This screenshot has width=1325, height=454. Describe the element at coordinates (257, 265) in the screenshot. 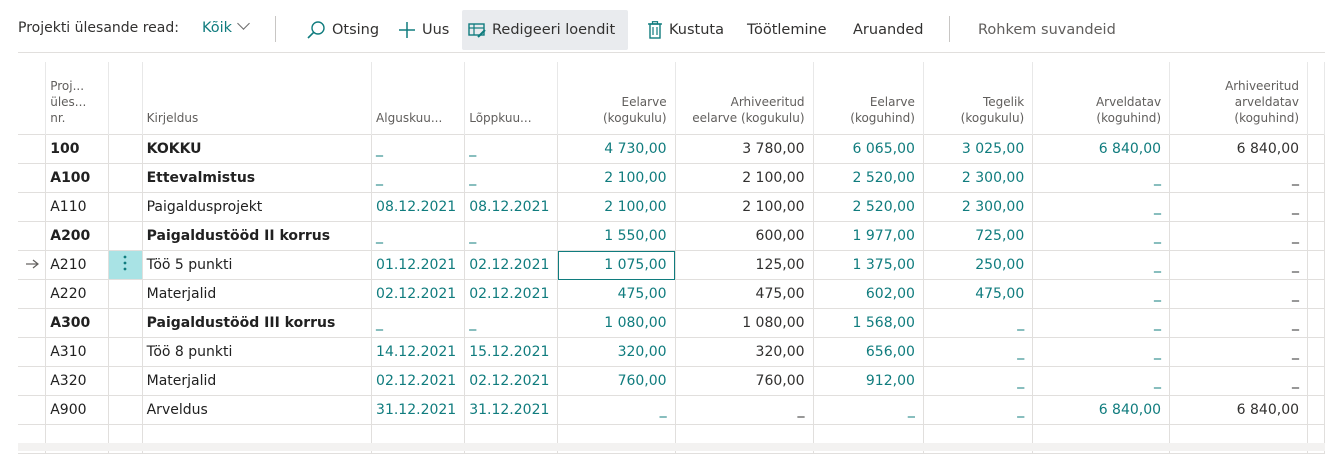

I see `description-cell: Töö 5 punkti` at that location.